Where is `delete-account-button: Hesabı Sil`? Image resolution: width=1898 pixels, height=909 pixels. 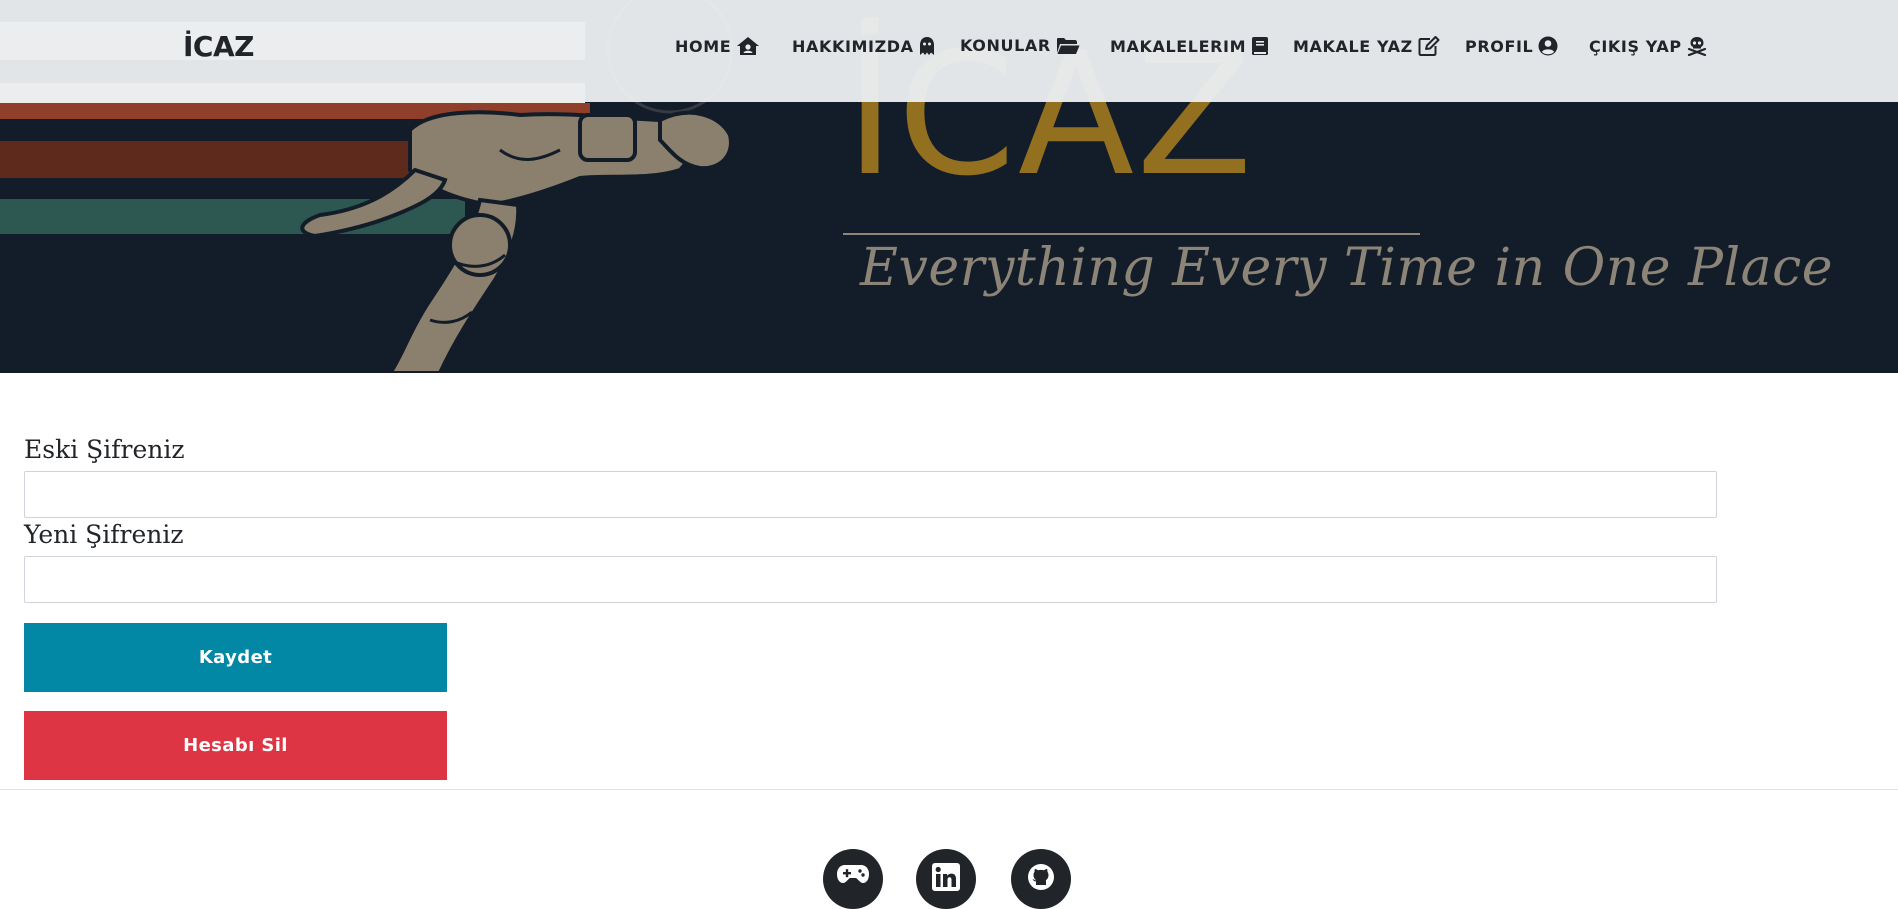
delete-account-button: Hesabı Sil is located at coordinates (235, 745).